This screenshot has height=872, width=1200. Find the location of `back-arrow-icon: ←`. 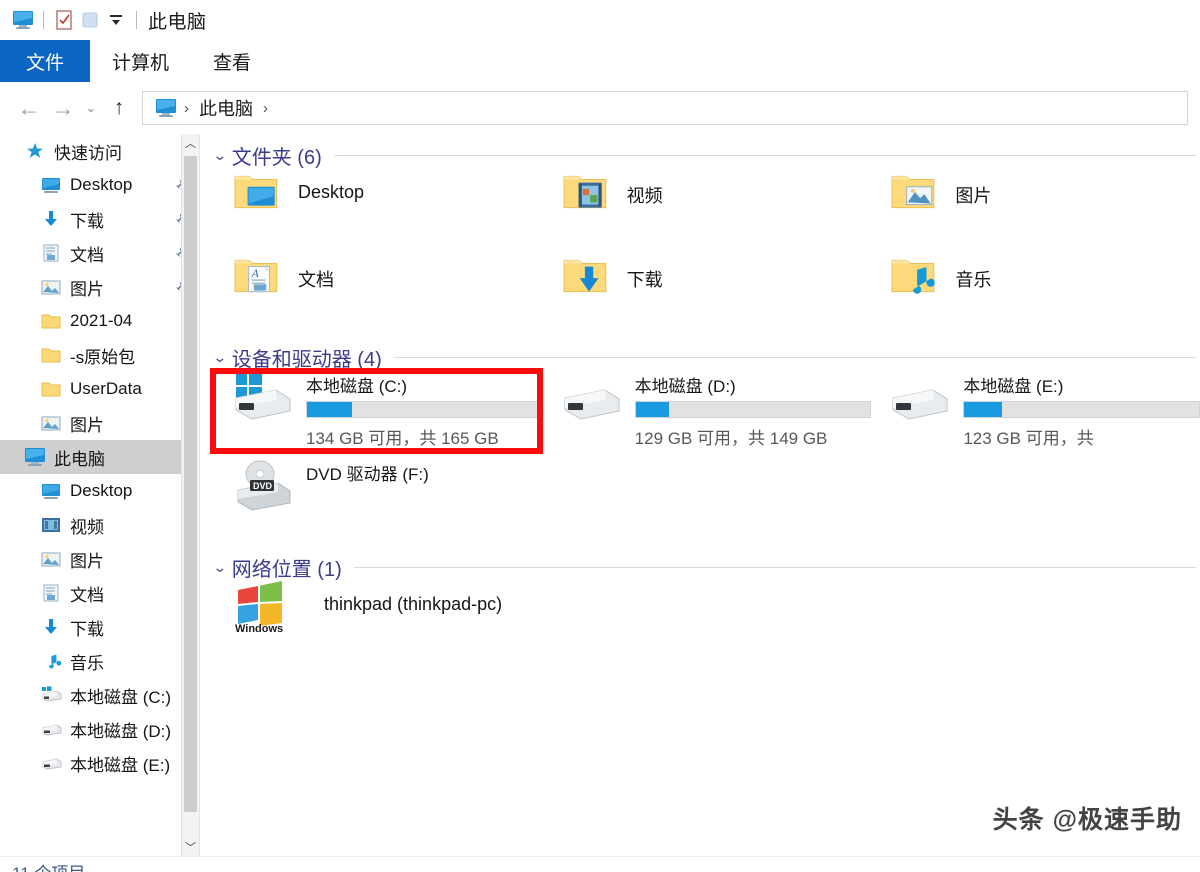

back-arrow-icon: ← is located at coordinates (29, 108).